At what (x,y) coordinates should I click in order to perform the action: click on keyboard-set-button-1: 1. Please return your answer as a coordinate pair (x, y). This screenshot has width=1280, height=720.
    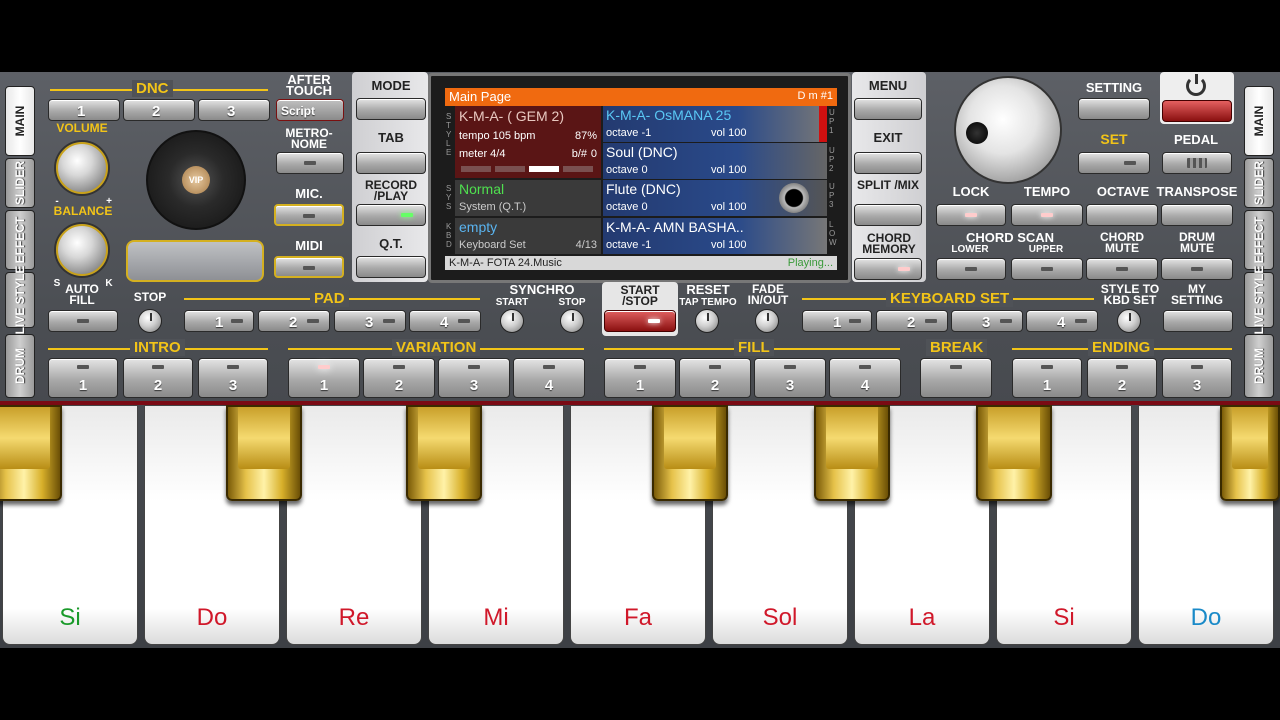
    Looking at the image, I should click on (837, 321).